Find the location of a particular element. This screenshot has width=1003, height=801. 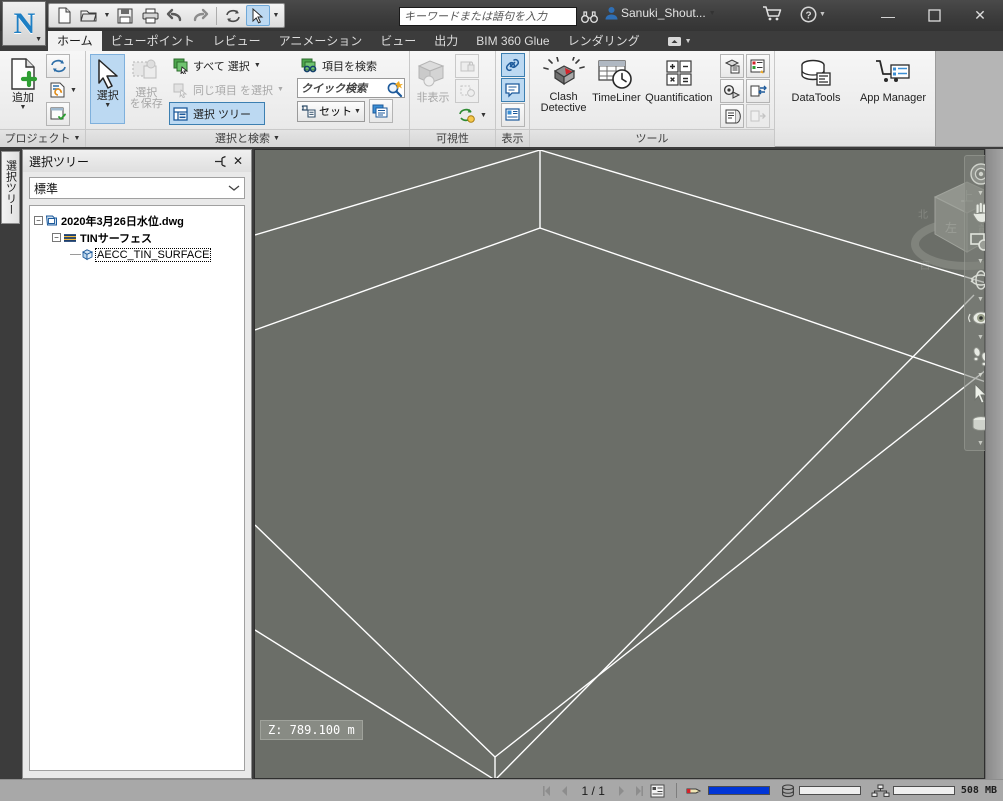

animator-icon is located at coordinates (732, 91).